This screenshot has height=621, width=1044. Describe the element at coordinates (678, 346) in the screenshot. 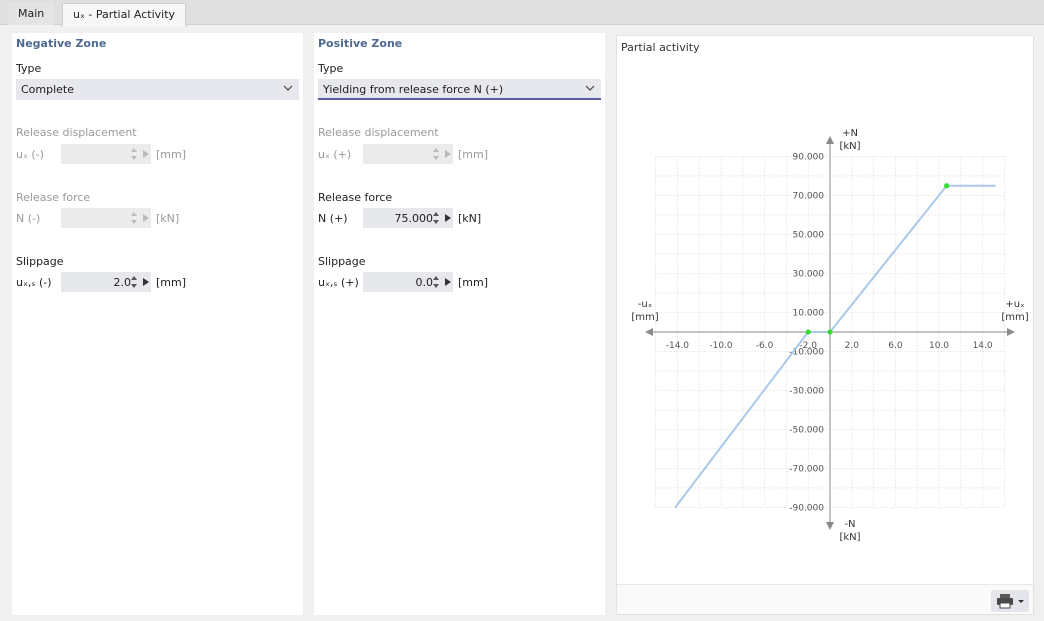

I see `x-tick-label: -14.0` at that location.